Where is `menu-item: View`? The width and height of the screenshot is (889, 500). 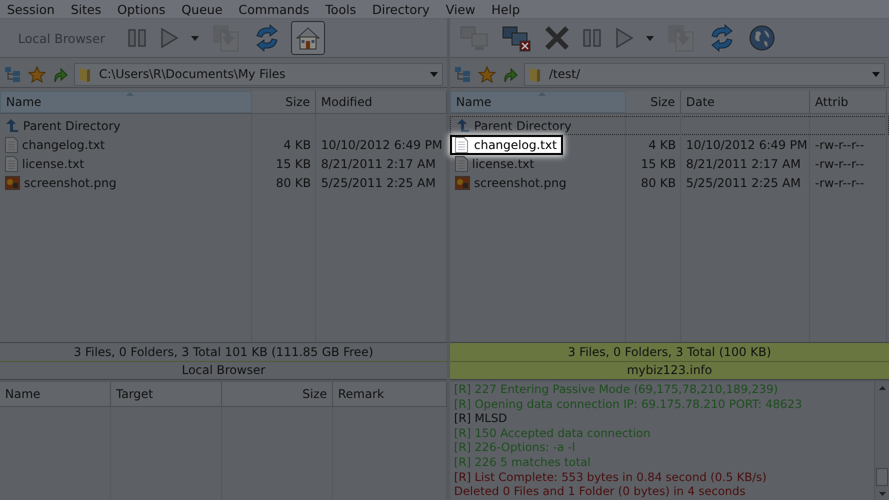 menu-item: View is located at coordinates (461, 9).